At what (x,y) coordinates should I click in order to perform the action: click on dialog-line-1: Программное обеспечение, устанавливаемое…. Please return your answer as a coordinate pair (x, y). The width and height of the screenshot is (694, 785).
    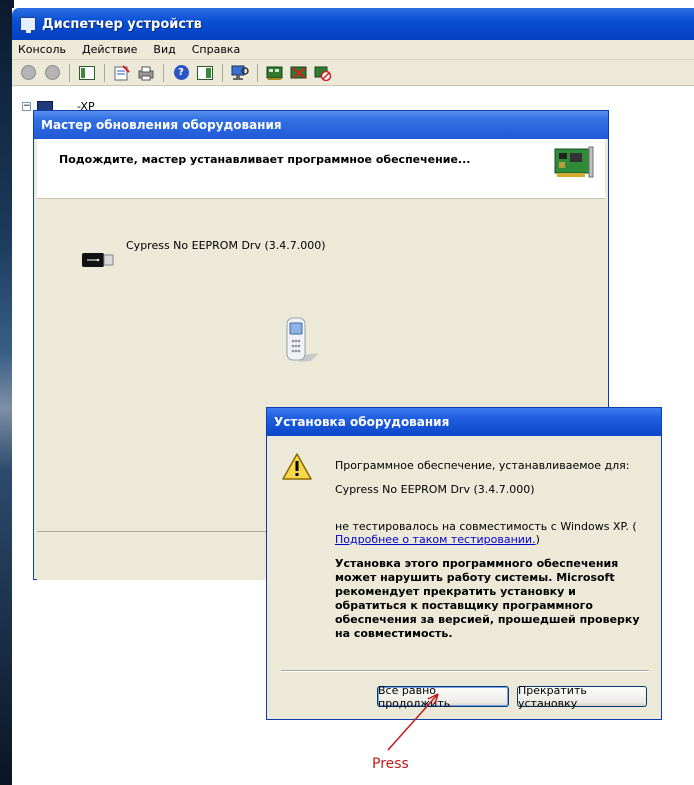
    Looking at the image, I should click on (482, 465).